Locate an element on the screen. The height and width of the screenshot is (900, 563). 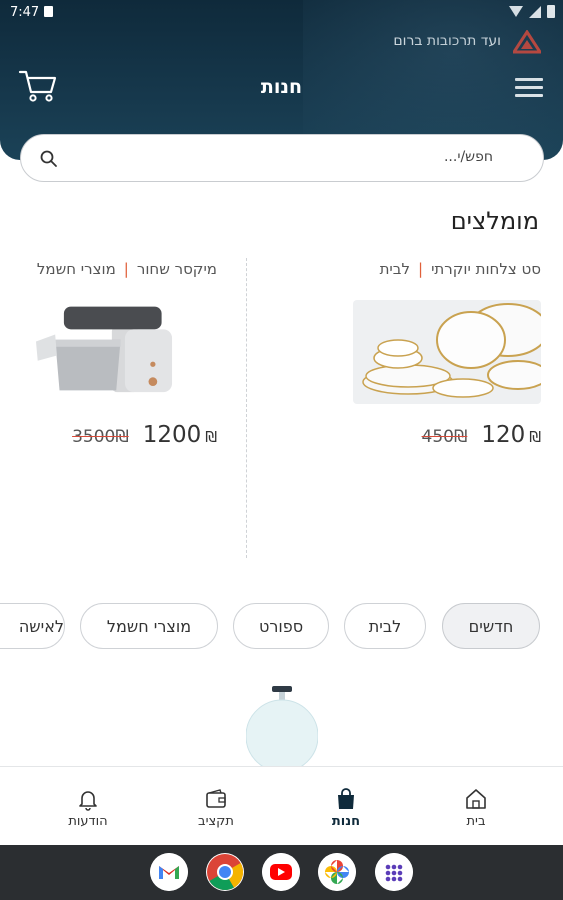
current-price: 120 ₪ is located at coordinates (511, 435).